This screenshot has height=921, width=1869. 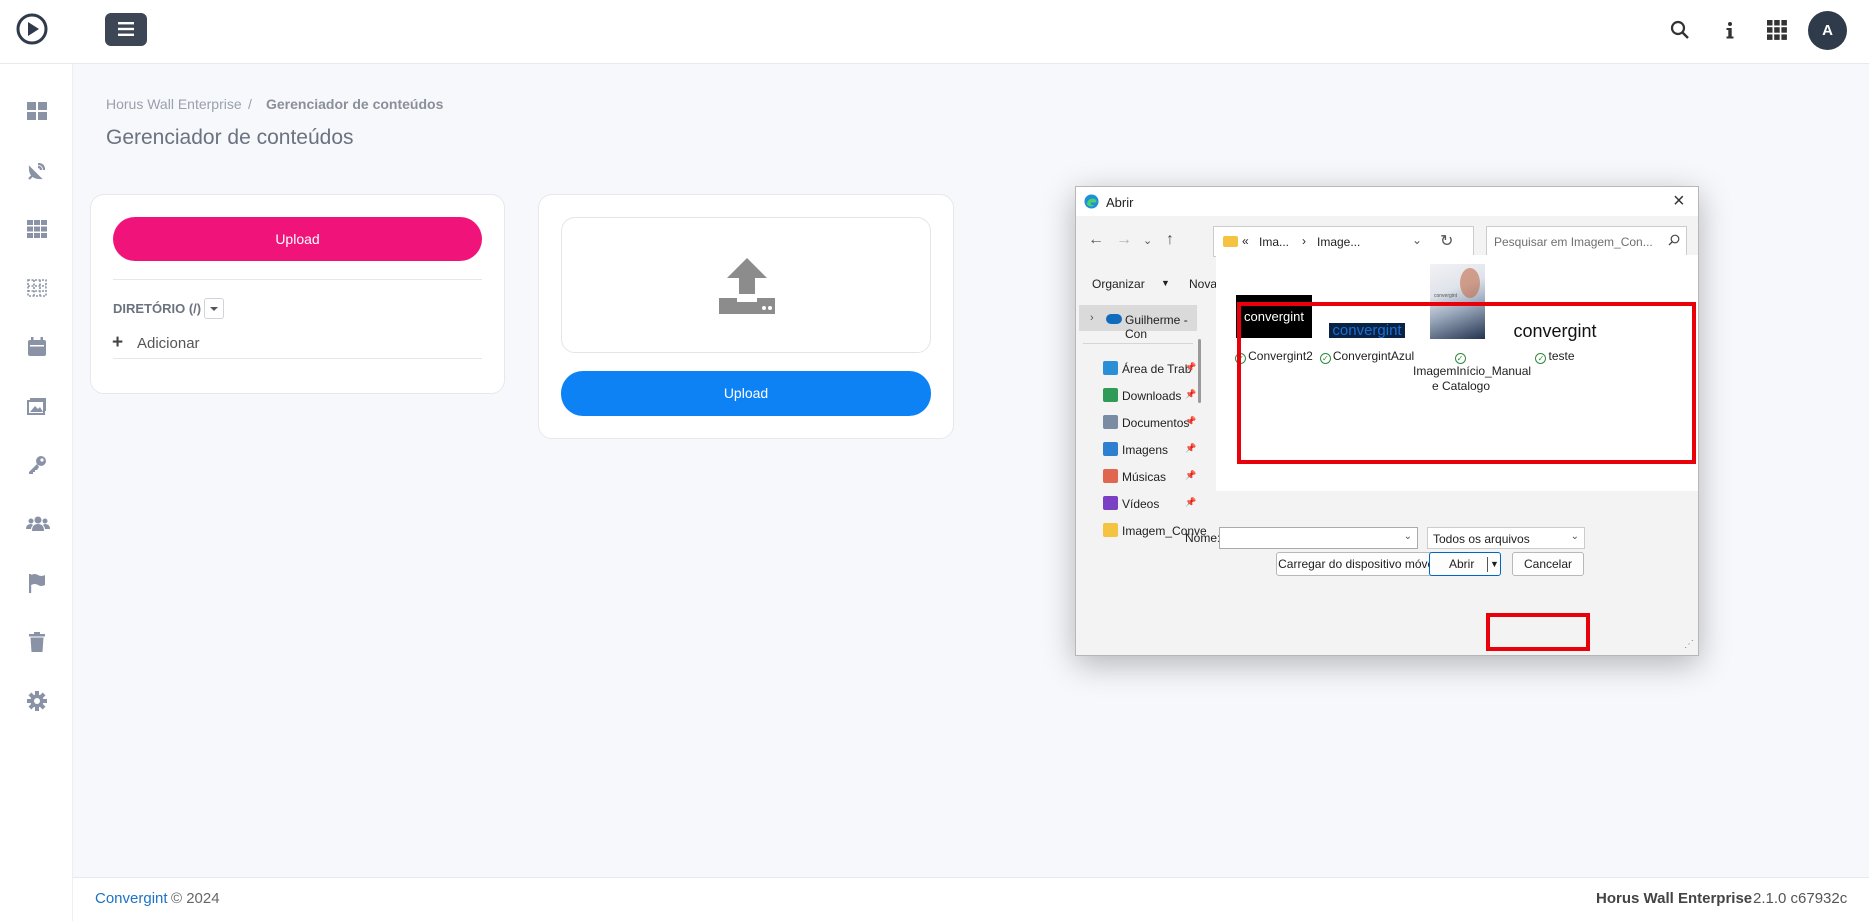 What do you see at coordinates (1110, 503) in the screenshot?
I see `video-icon` at bounding box center [1110, 503].